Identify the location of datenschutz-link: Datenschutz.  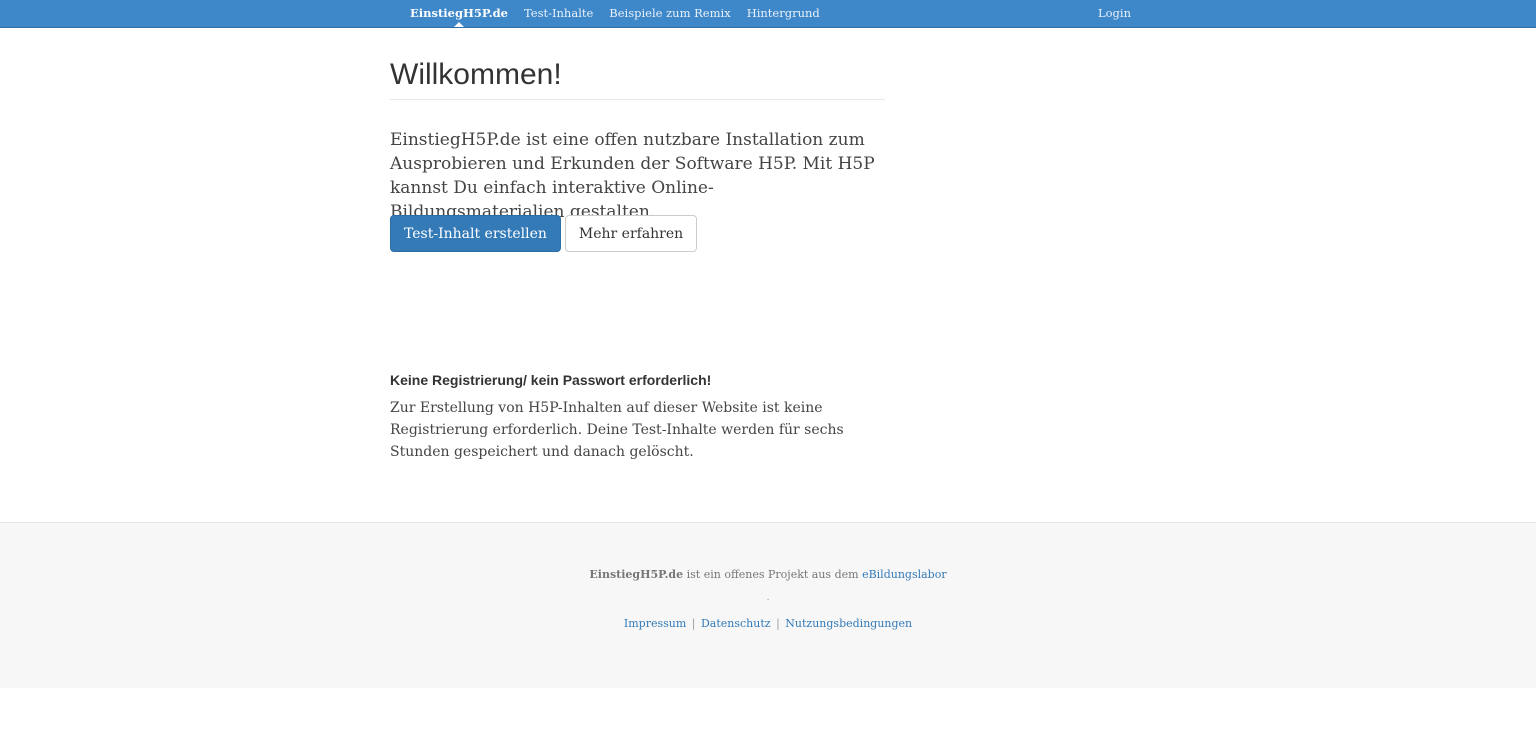
(736, 623).